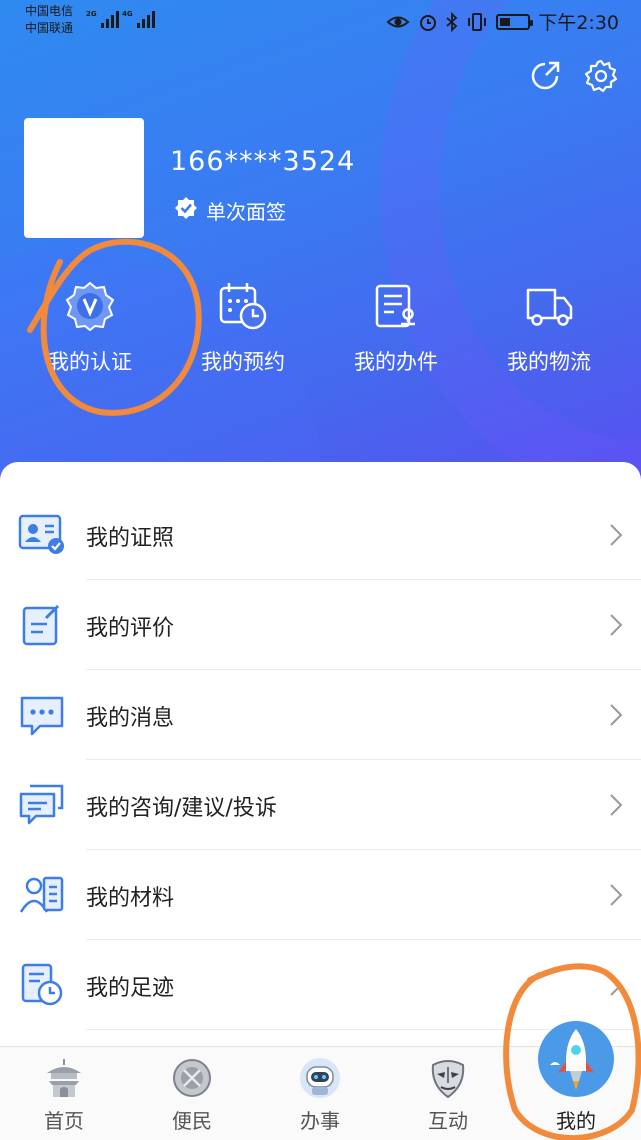  Describe the element at coordinates (243, 306) in the screenshot. I see `calendar-clock-icon` at that location.